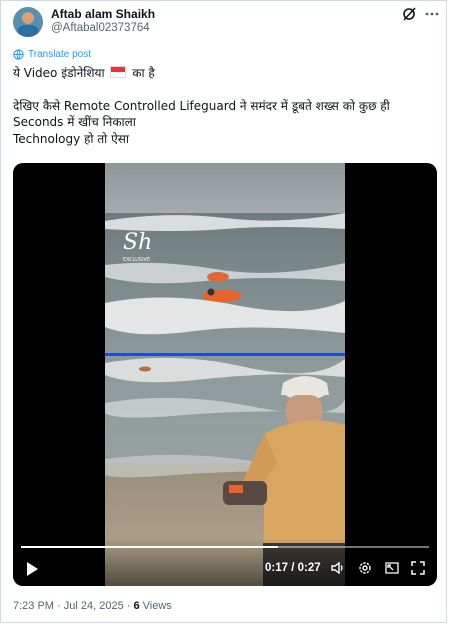 The height and width of the screenshot is (625, 449). I want to click on pip-icon, so click(392, 568).